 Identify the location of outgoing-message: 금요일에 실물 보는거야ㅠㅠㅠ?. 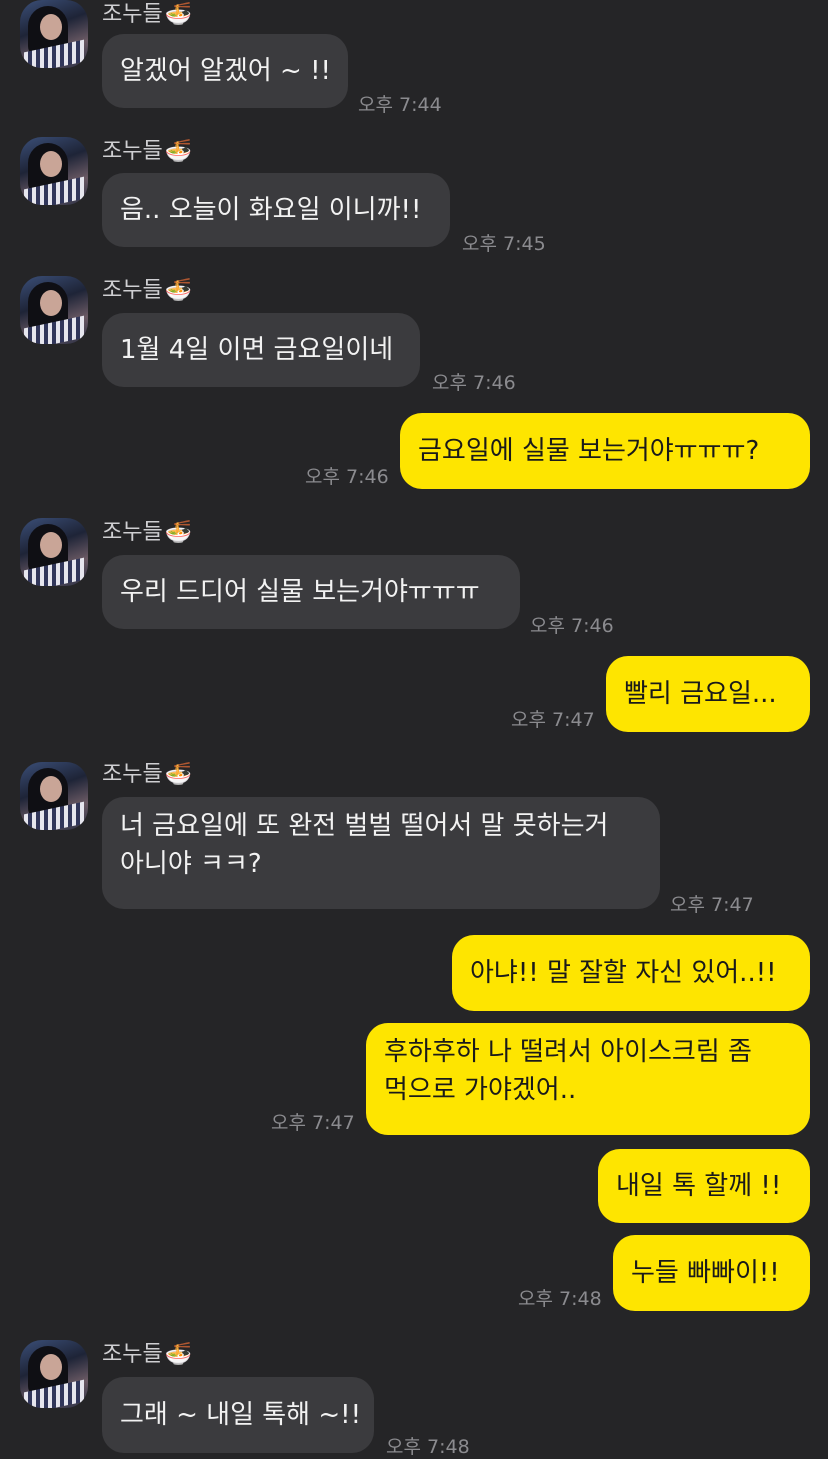
(605, 451).